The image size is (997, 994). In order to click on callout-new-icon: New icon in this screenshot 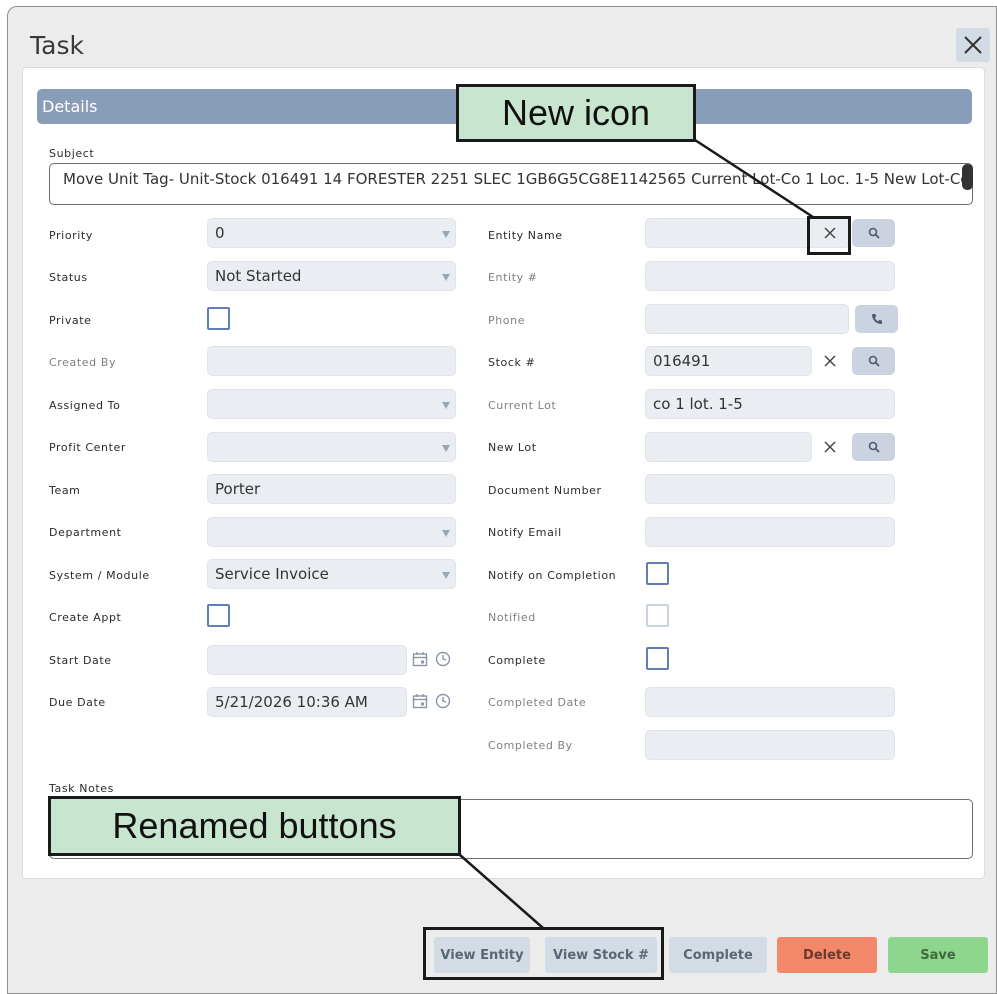, I will do `click(576, 113)`.